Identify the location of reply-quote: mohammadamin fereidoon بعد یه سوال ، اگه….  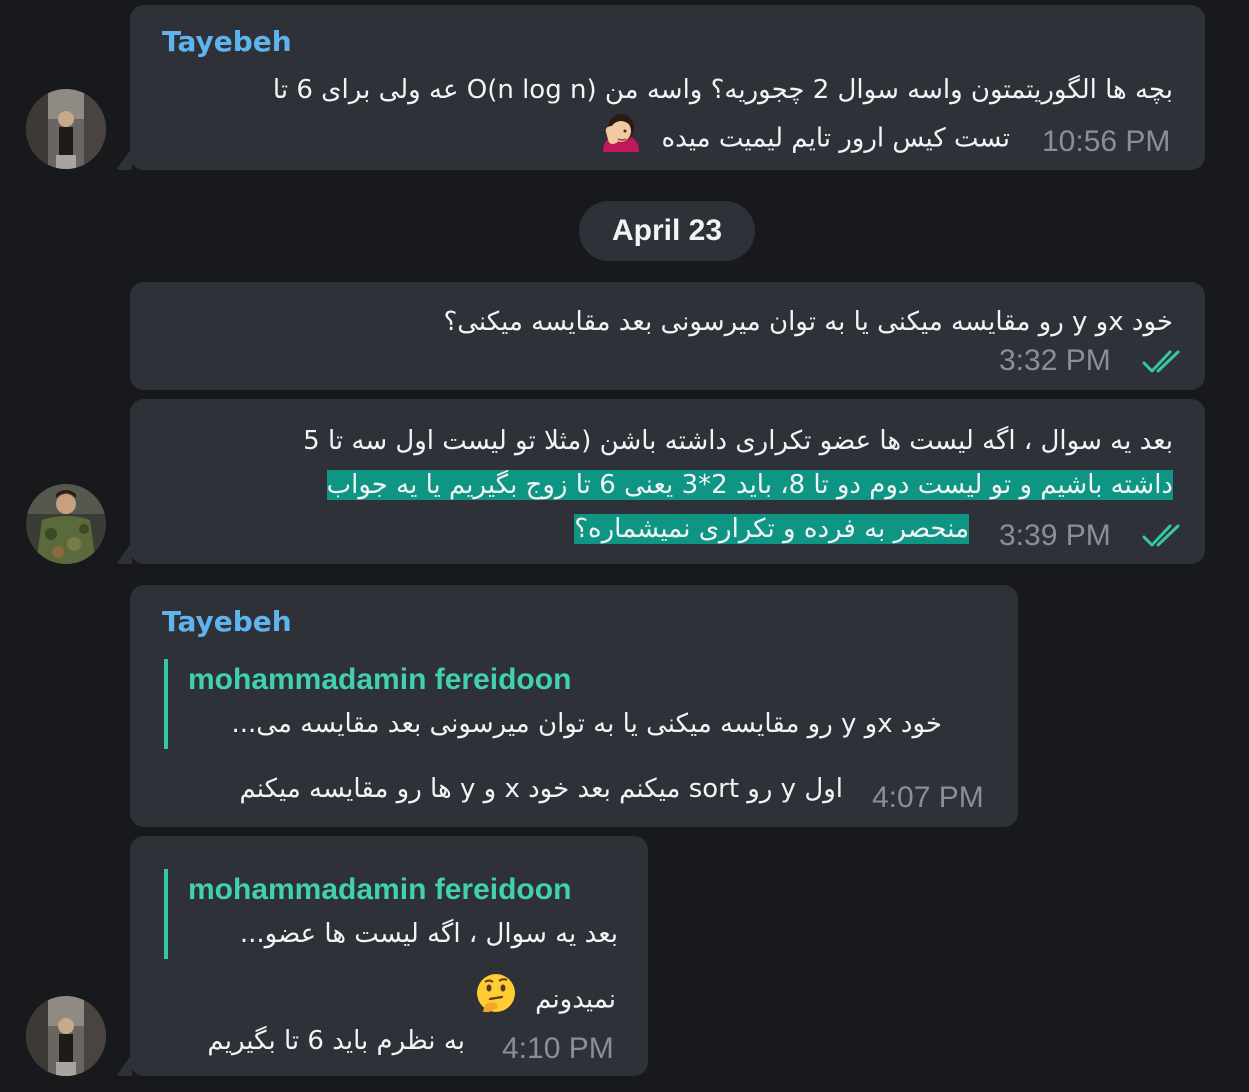
(391, 914).